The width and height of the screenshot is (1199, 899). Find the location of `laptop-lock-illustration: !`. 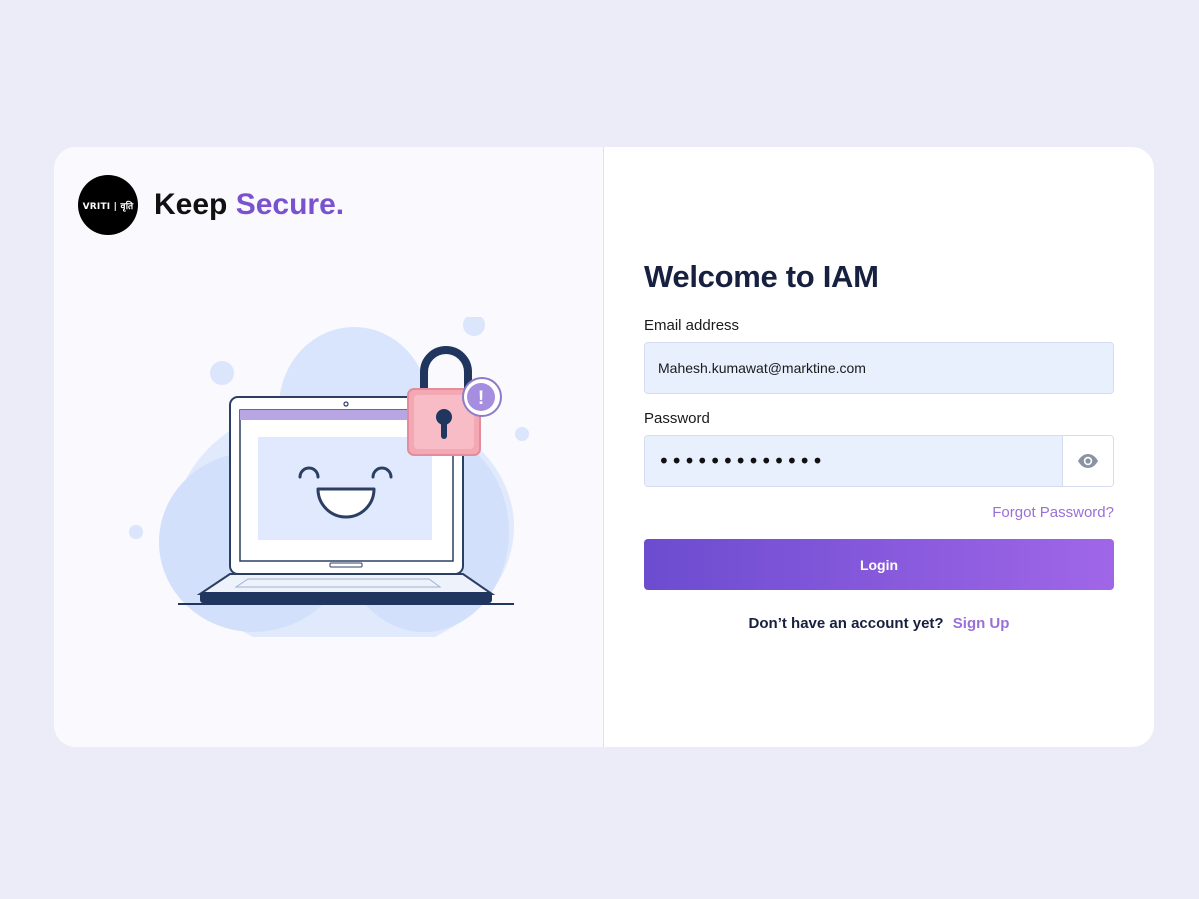

laptop-lock-illustration: ! is located at coordinates (329, 477).